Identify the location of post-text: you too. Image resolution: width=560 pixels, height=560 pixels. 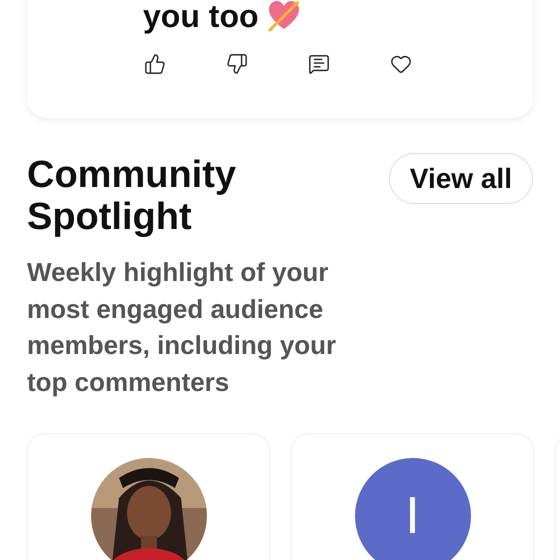
(201, 18).